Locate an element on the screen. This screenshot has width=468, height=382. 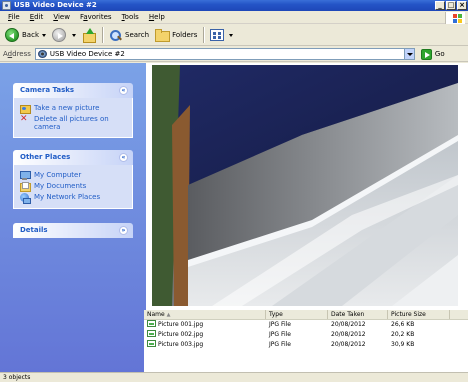
folders-button: Folders is located at coordinates (176, 35).